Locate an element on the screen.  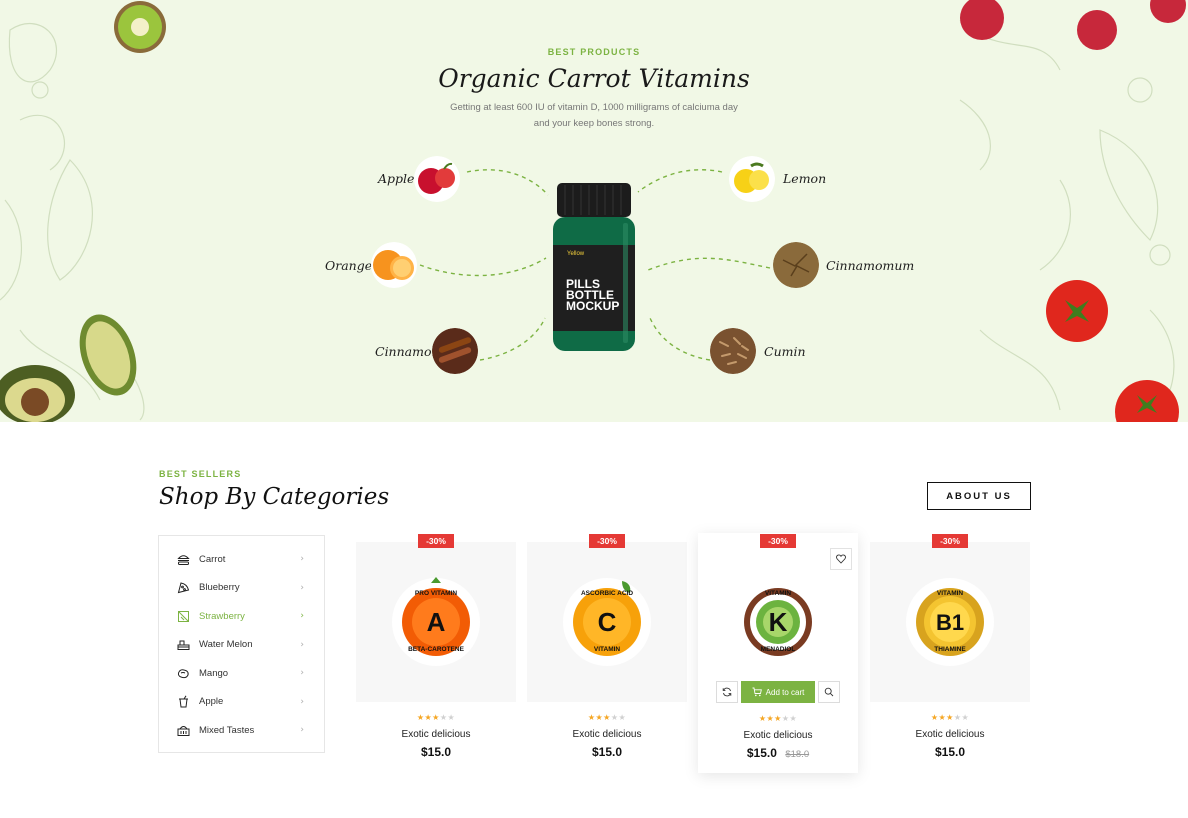
cart-icon is located at coordinates (757, 692).